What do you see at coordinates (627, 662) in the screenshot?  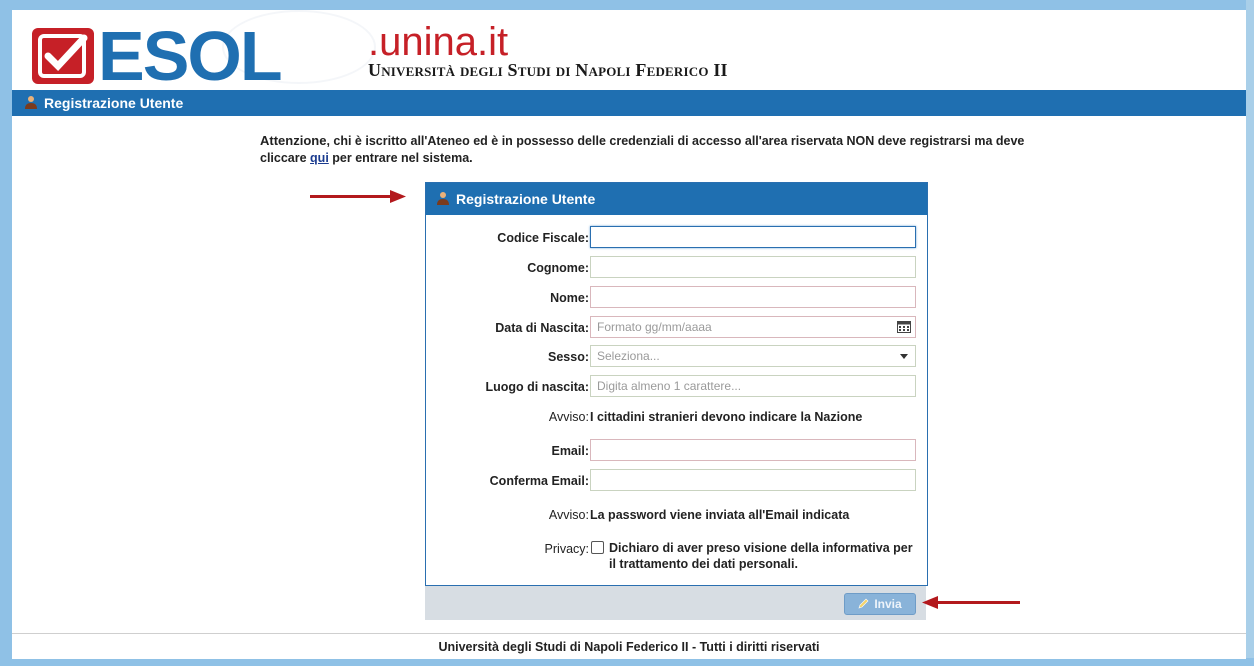 I see `frame-bottom` at bounding box center [627, 662].